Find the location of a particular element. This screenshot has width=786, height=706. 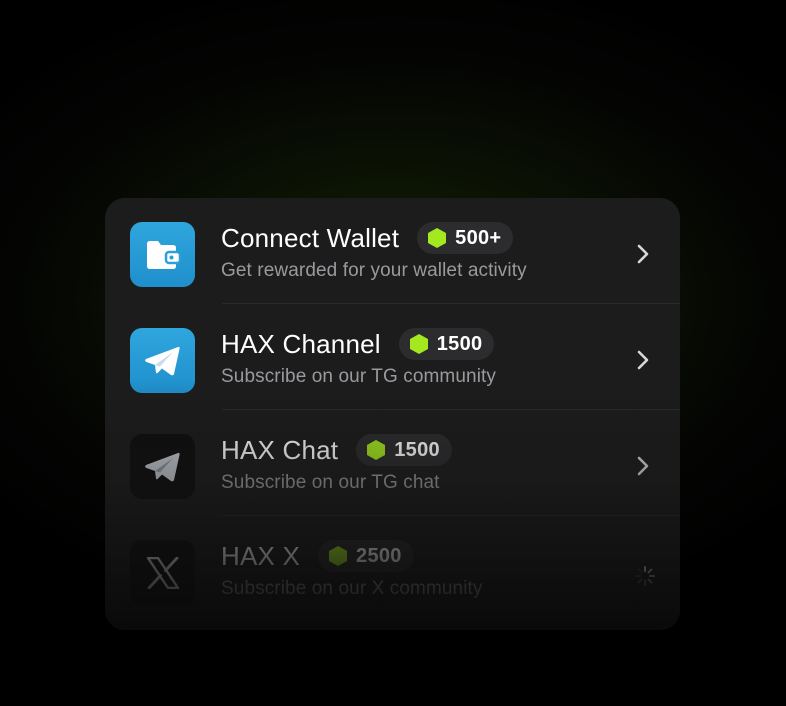

task-title: HAX X is located at coordinates (261, 555).